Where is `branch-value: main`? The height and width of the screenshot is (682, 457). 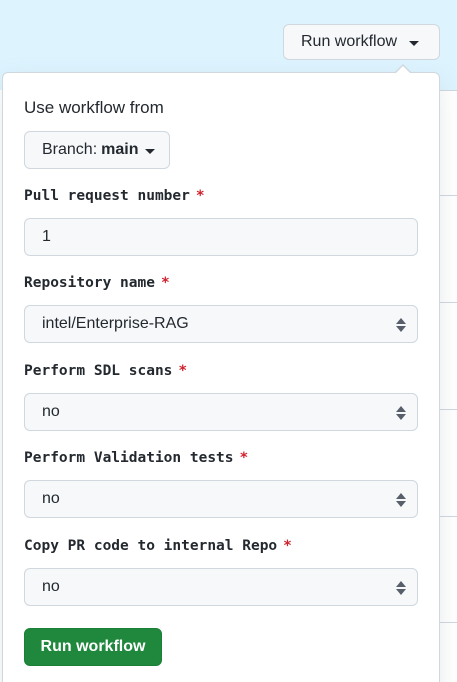 branch-value: main is located at coordinates (120, 149).